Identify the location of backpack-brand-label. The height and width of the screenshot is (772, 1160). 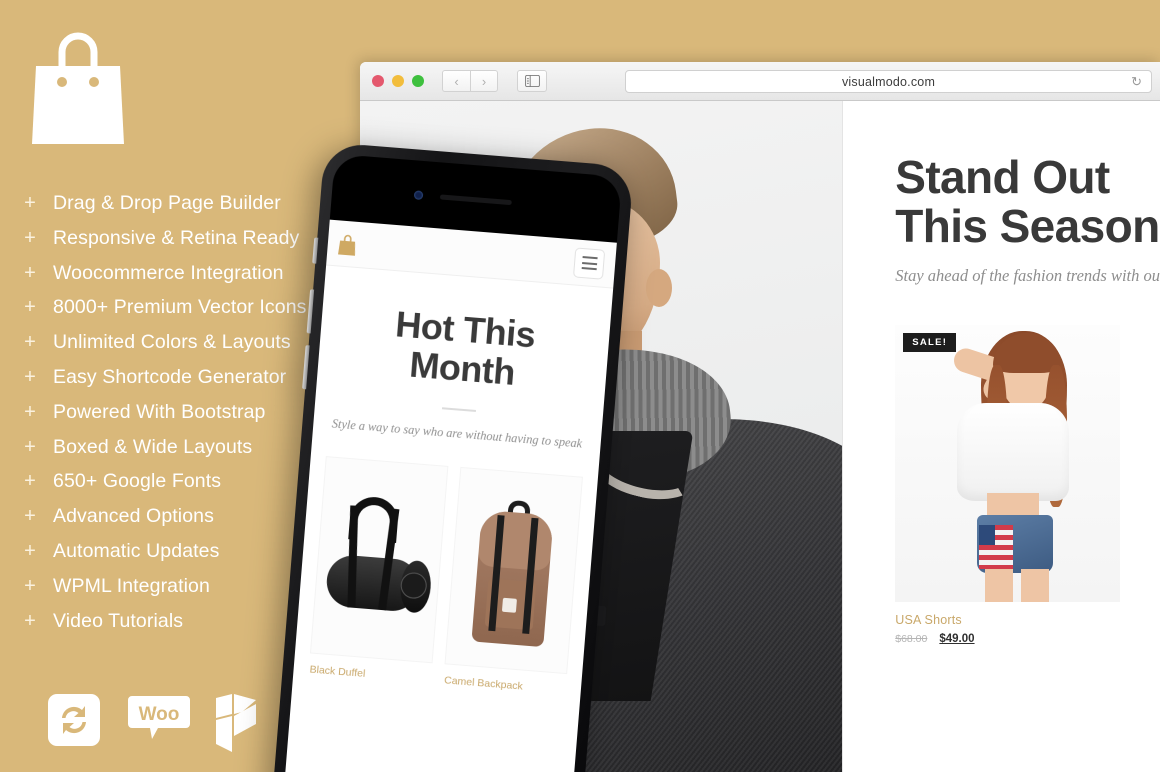
(509, 605).